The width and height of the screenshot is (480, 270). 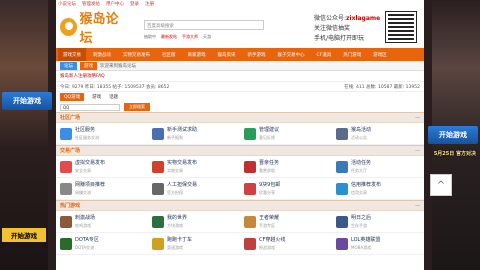 What do you see at coordinates (175, 192) in the screenshot?
I see `forum-desc: 官方担保` at bounding box center [175, 192].